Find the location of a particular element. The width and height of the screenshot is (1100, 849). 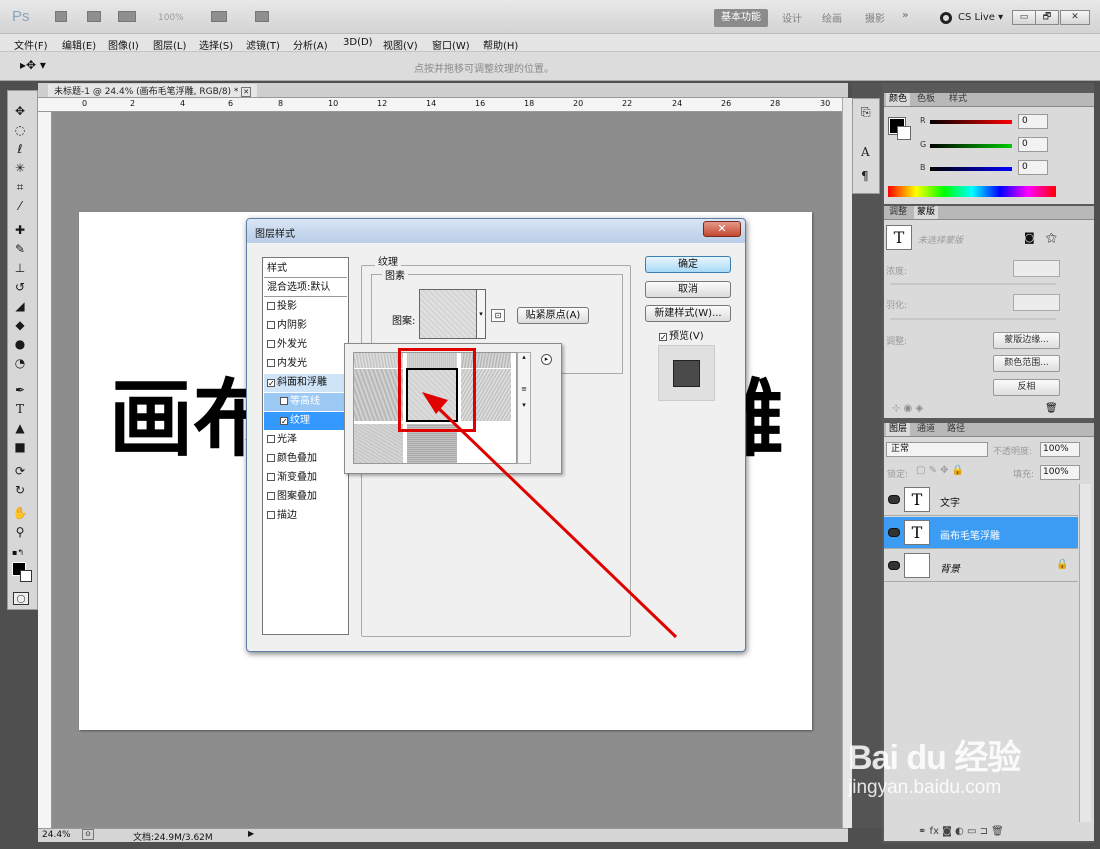

layers-bottom-icons: ⚭ fx ◙ ◐ ▭ ⊐ 🗑 is located at coordinates (961, 831).